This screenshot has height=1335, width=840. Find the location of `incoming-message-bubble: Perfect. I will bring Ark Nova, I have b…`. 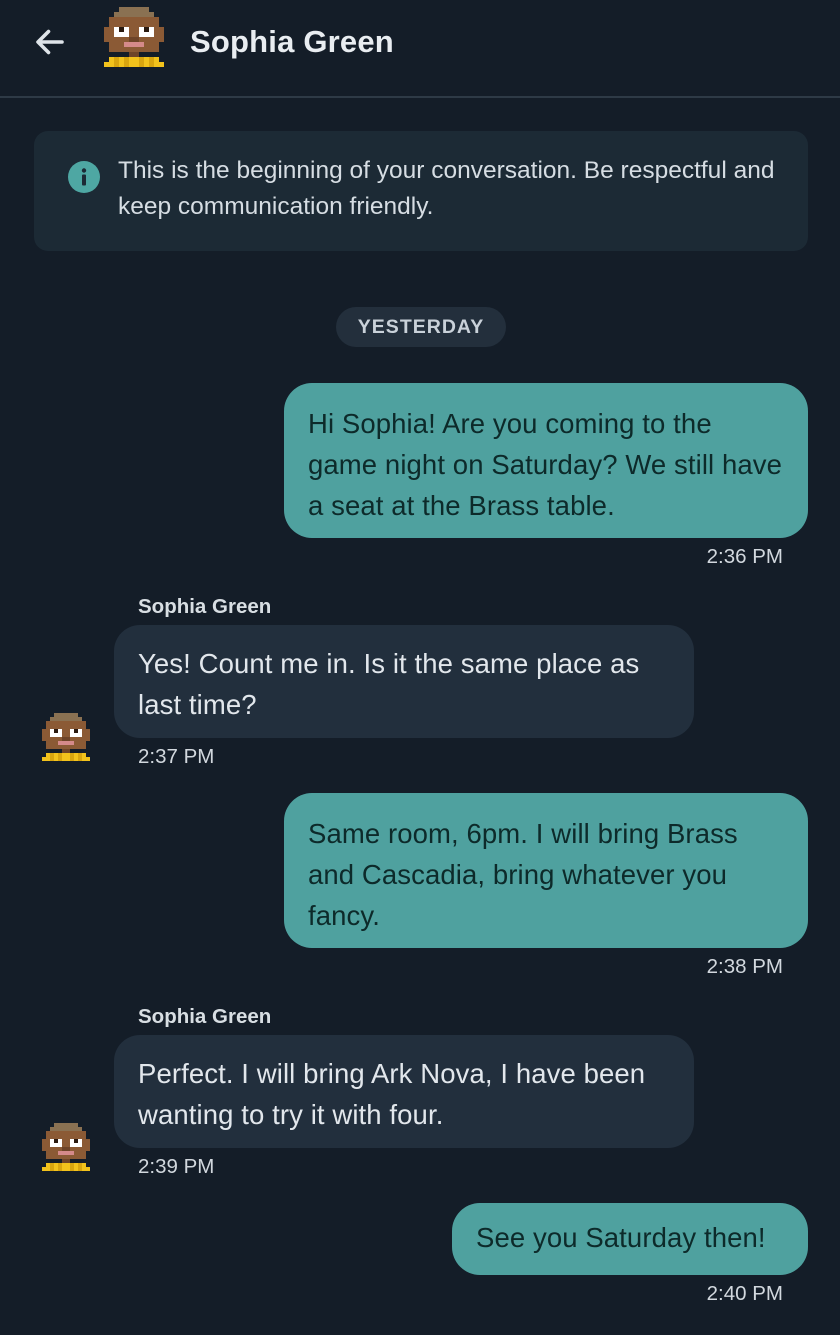

incoming-message-bubble: Perfect. I will bring Ark Nova, I have b… is located at coordinates (404, 1091).